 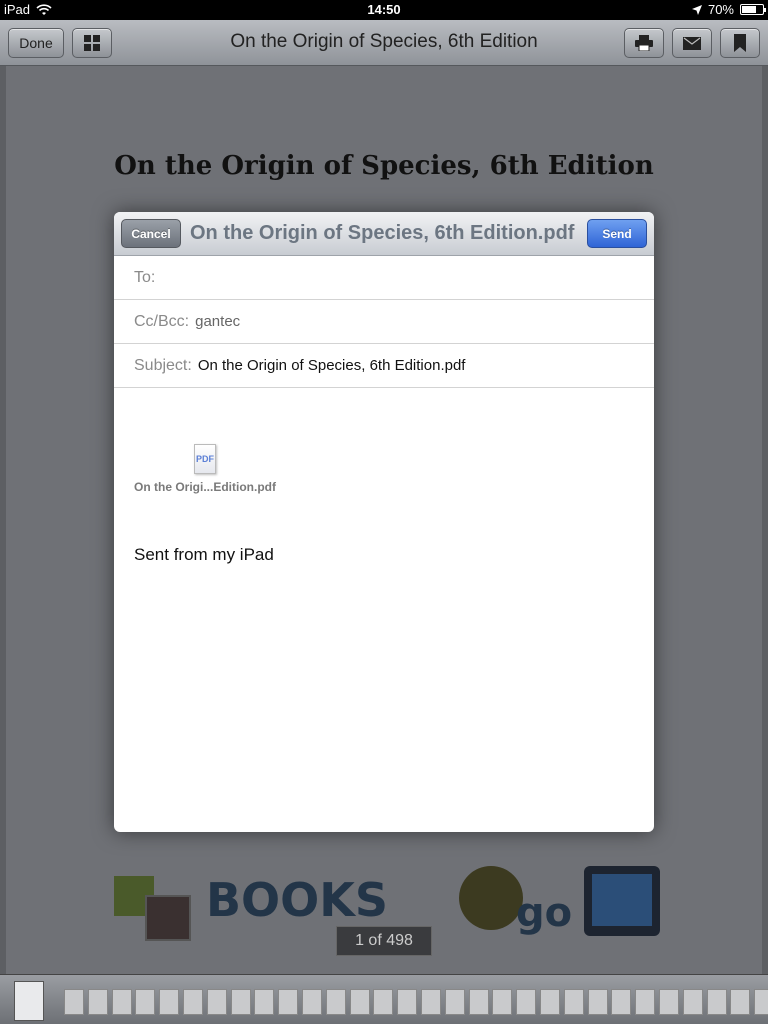 I want to click on battery-icon, so click(x=753, y=9).